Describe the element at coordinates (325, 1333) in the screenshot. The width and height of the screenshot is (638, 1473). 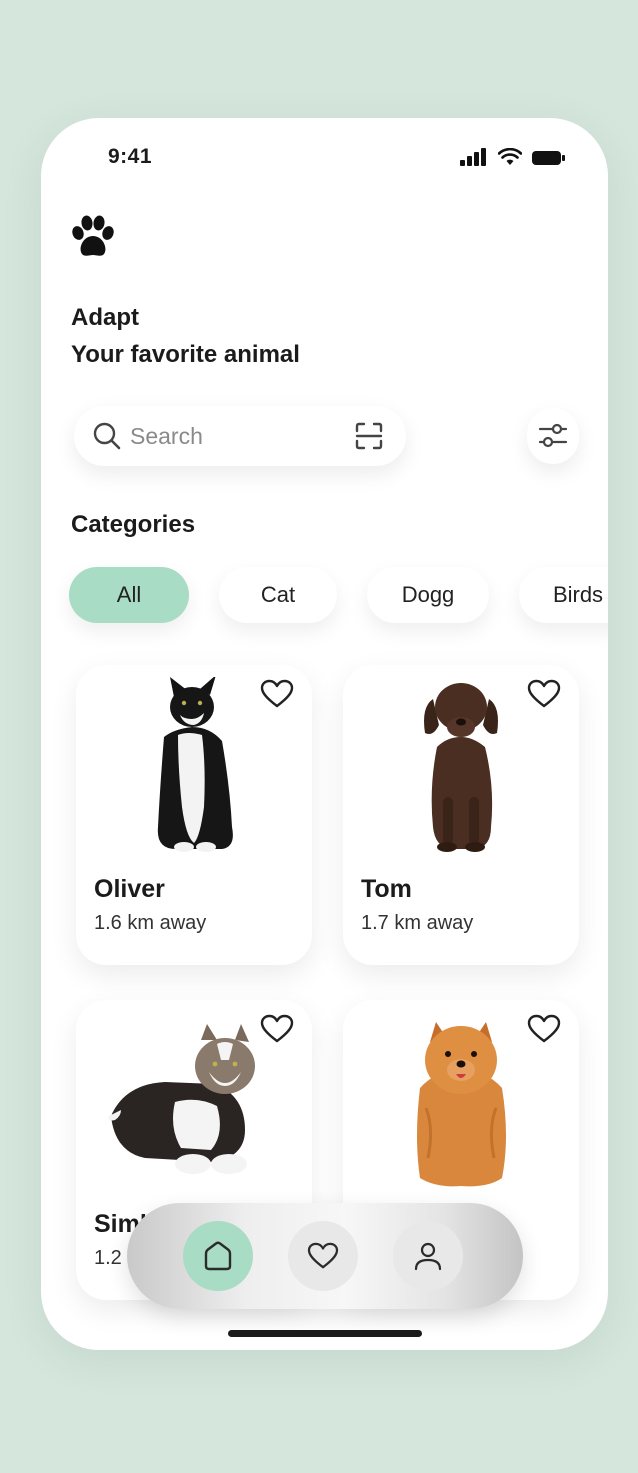
I see `home-indicator` at that location.